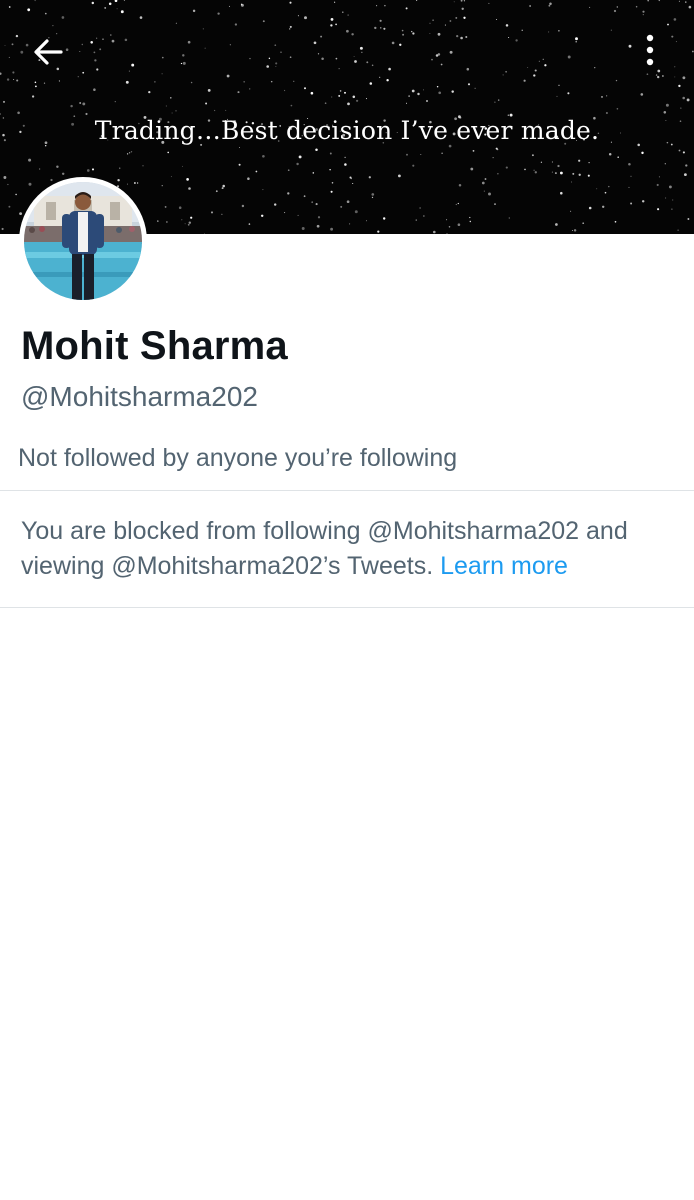 This screenshot has width=694, height=1200. What do you see at coordinates (504, 566) in the screenshot?
I see `learn-more-link: Learn more` at bounding box center [504, 566].